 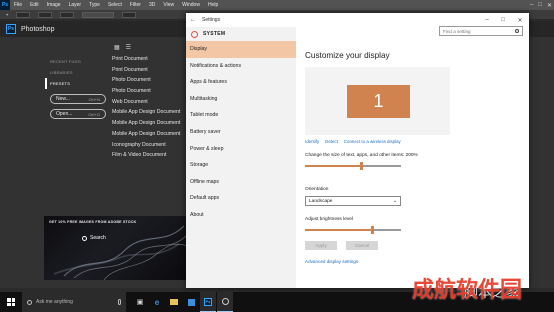 What do you see at coordinates (54, 5) in the screenshot?
I see `menu-image: Image` at bounding box center [54, 5].